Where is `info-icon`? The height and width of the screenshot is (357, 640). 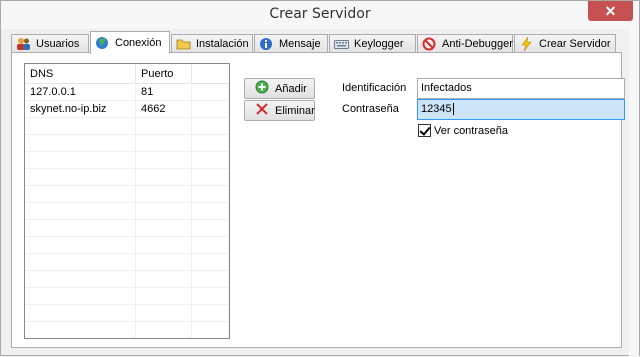 info-icon is located at coordinates (266, 44).